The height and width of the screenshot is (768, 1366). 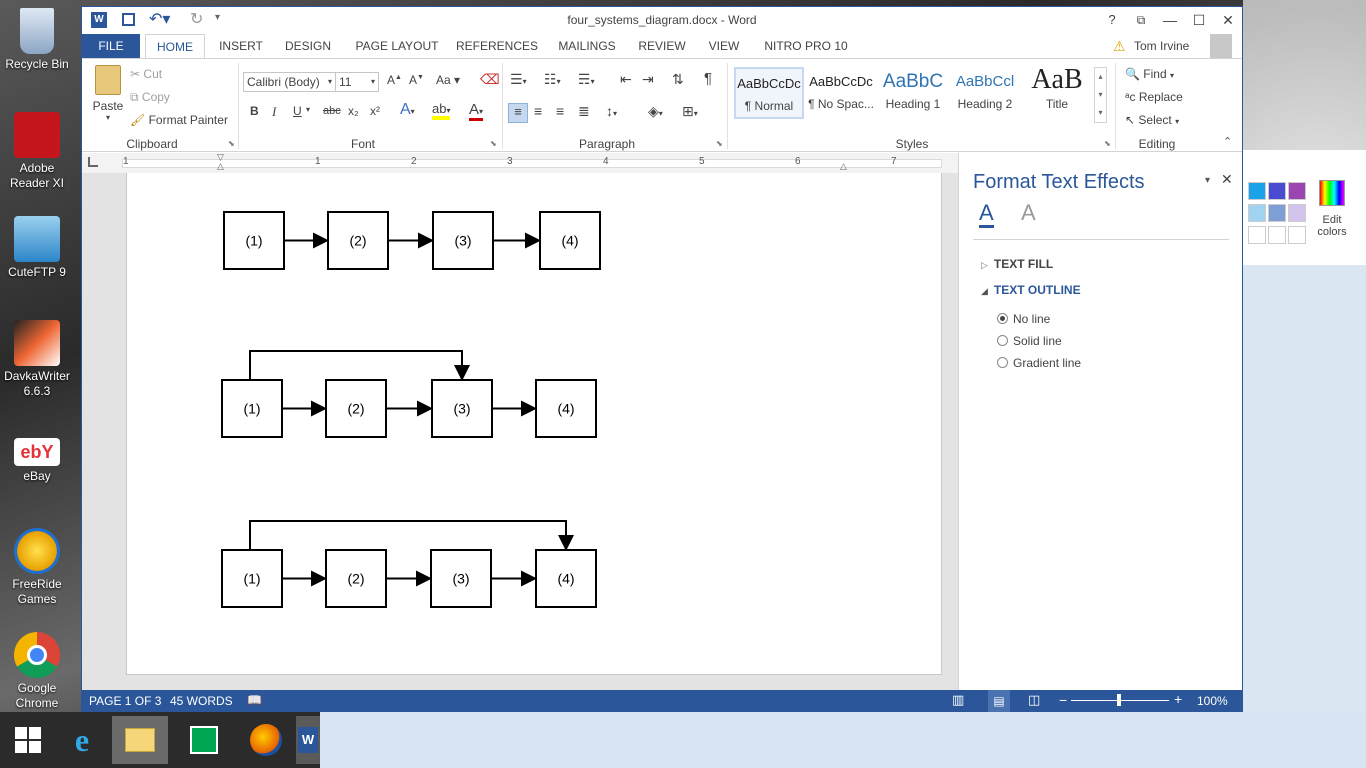 What do you see at coordinates (655, 111) in the screenshot?
I see `shading-icon: ◈▾` at bounding box center [655, 111].